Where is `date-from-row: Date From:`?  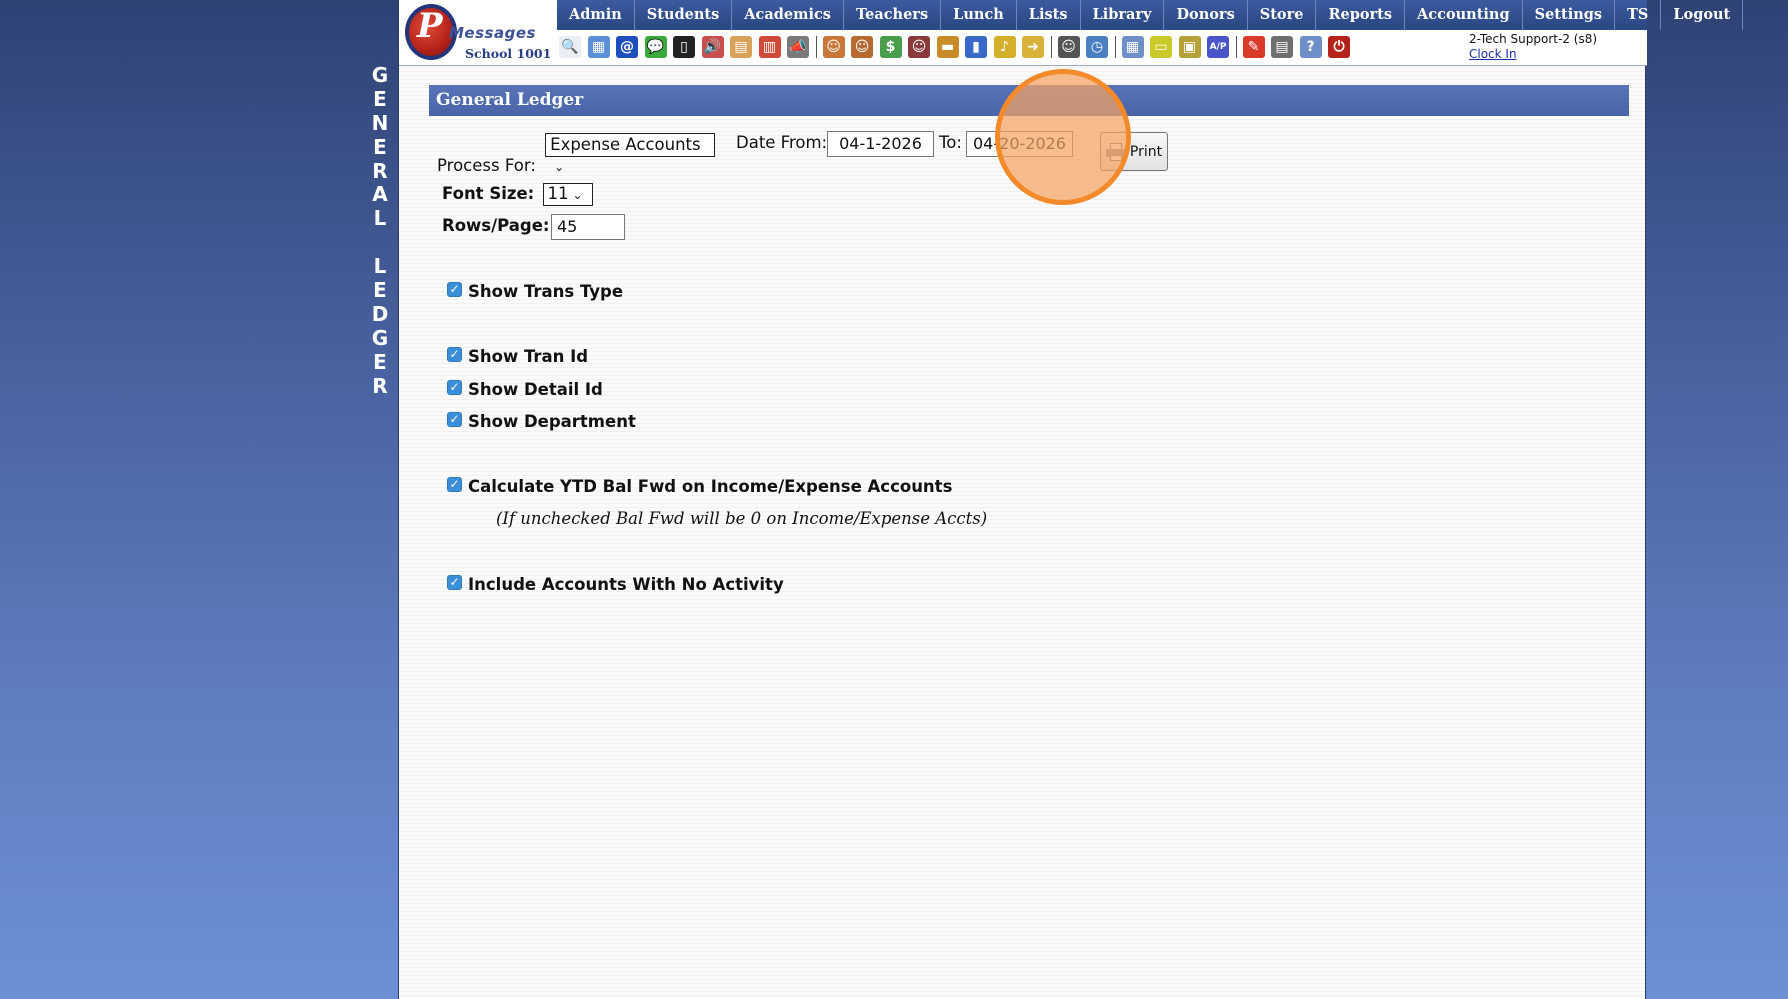 date-from-row: Date From: is located at coordinates (781, 142).